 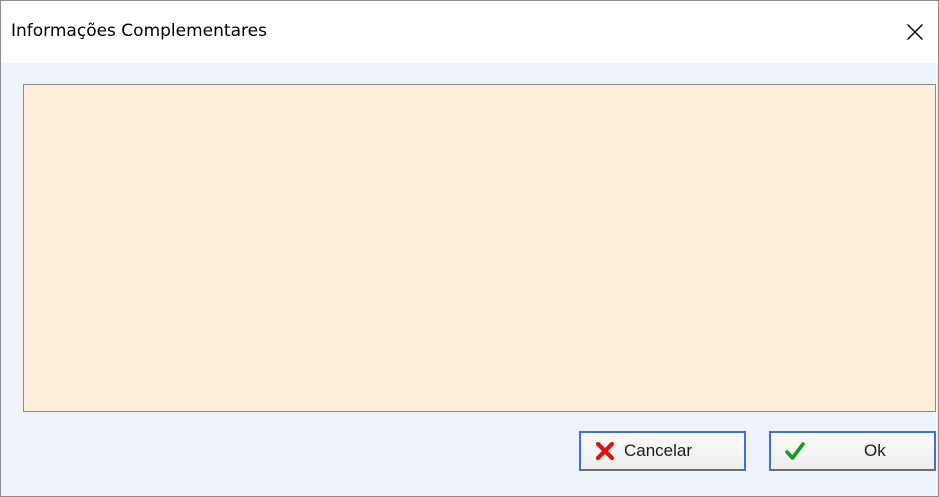 What do you see at coordinates (875, 450) in the screenshot?
I see `ok-button-label: Ok` at bounding box center [875, 450].